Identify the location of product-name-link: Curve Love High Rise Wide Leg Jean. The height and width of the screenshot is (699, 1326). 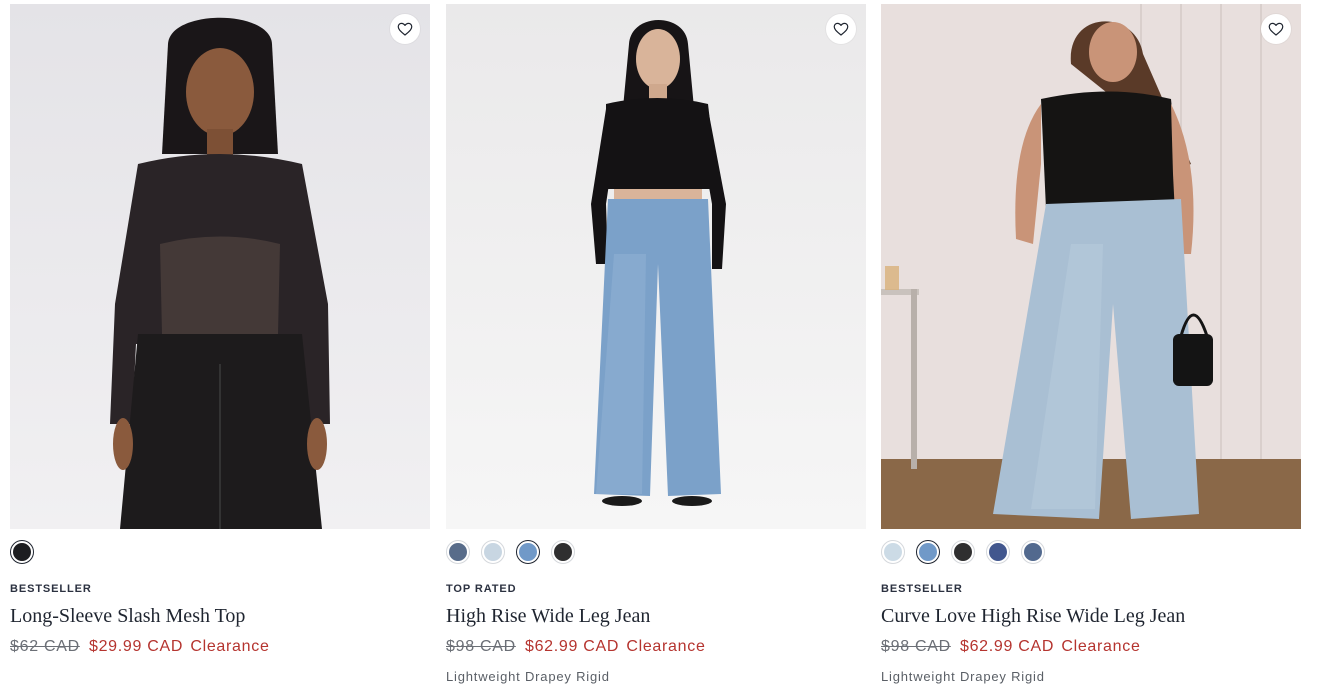
(1091, 616).